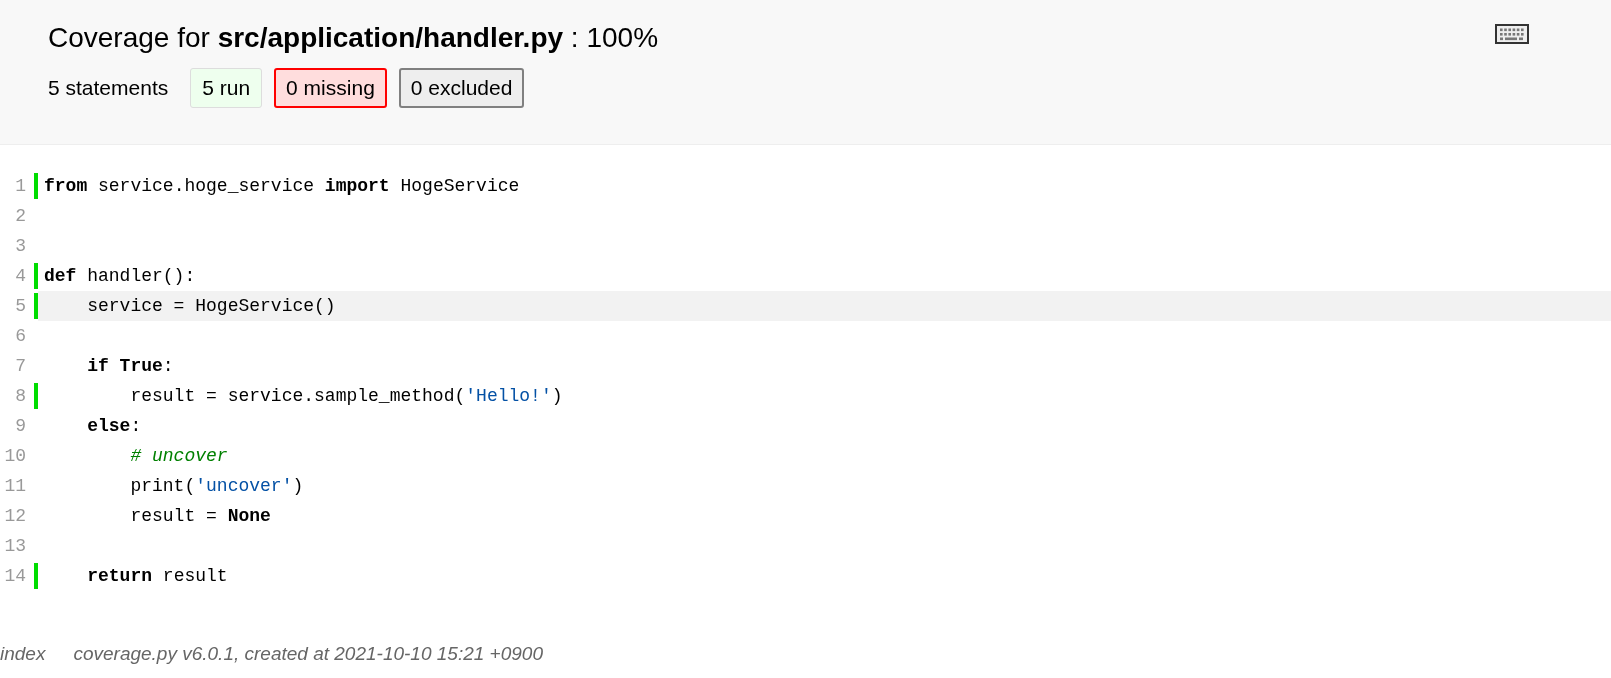 This screenshot has width=1611, height=678. What do you see at coordinates (20, 426) in the screenshot?
I see `line-number: 9` at bounding box center [20, 426].